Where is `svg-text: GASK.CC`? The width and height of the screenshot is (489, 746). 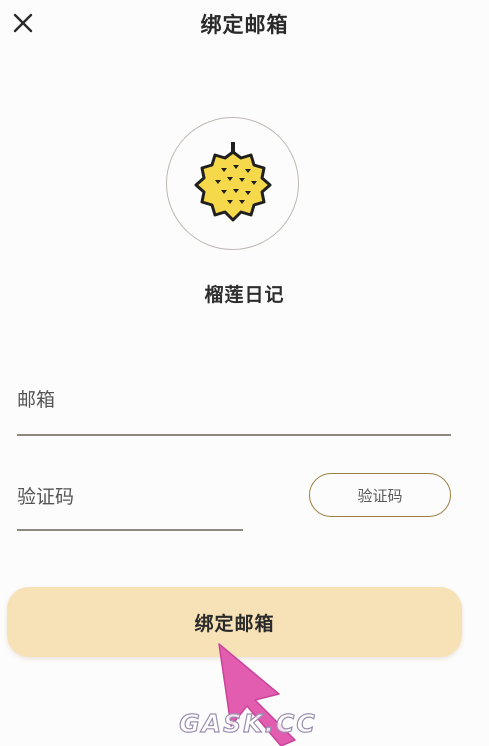
svg-text: GASK.CC is located at coordinates (247, 723).